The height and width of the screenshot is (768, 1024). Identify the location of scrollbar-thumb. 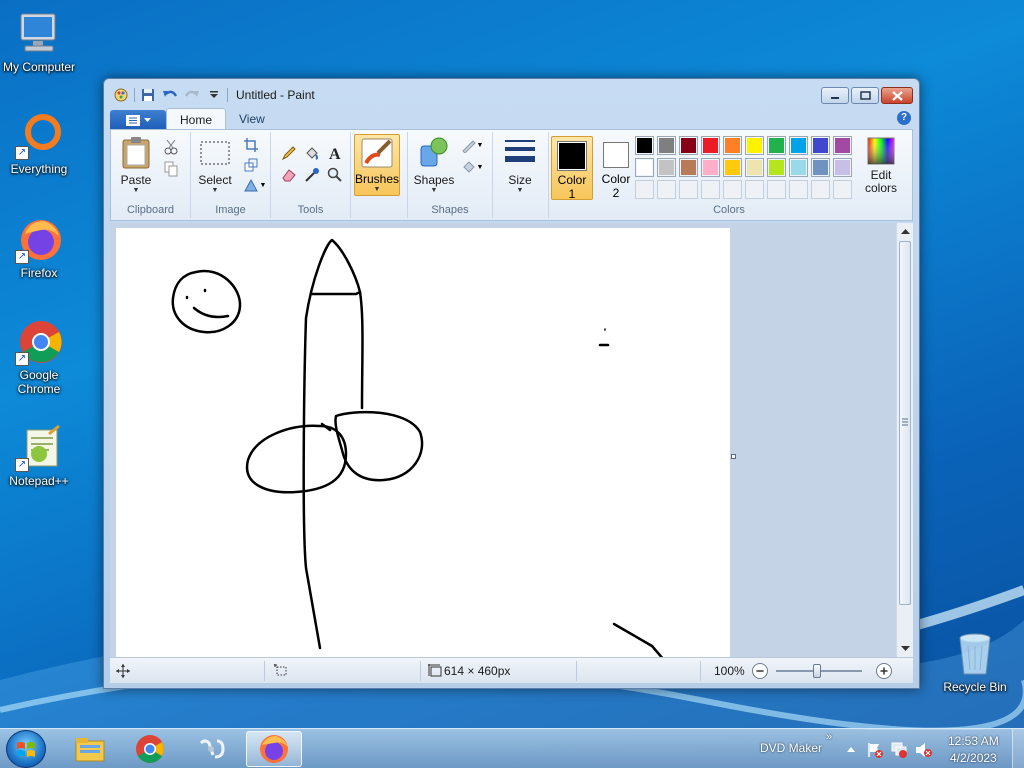
(905, 423).